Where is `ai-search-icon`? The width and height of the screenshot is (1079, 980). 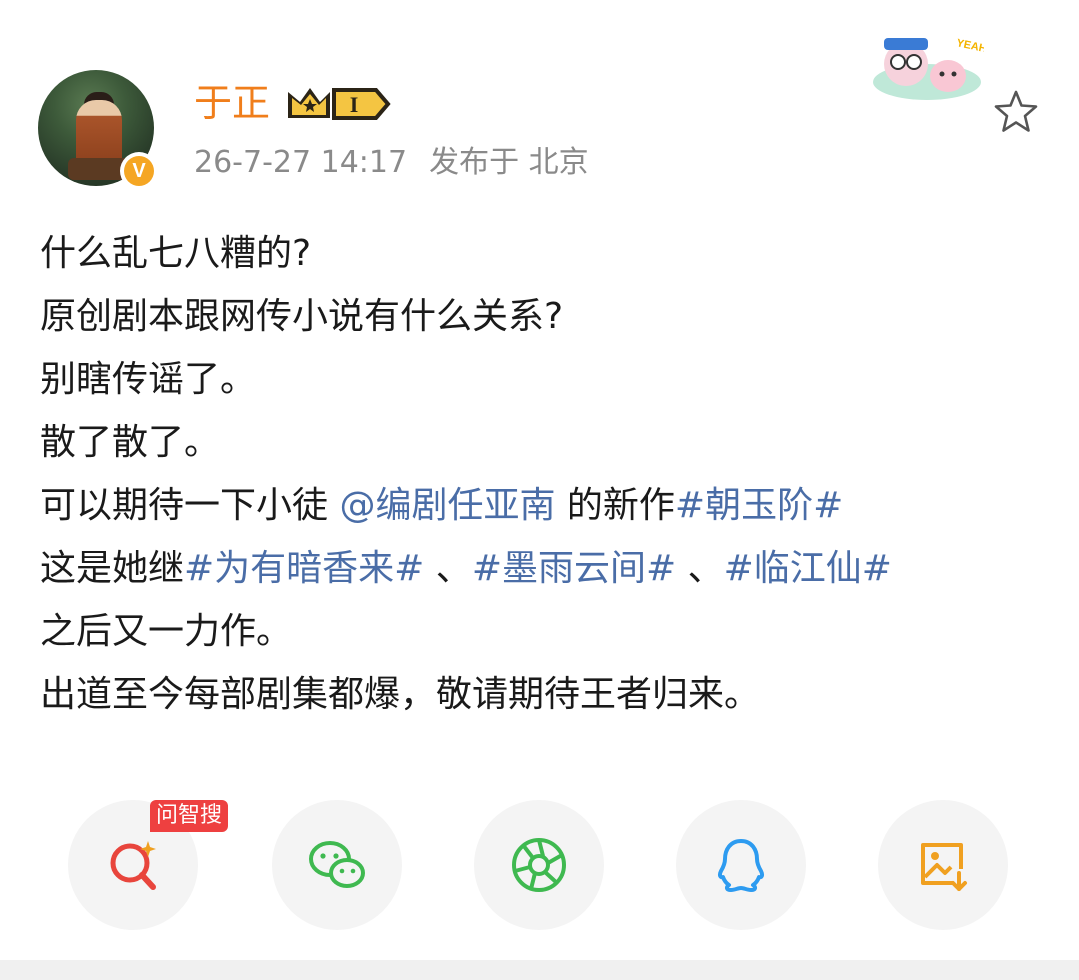
ai-search-icon is located at coordinates (133, 865).